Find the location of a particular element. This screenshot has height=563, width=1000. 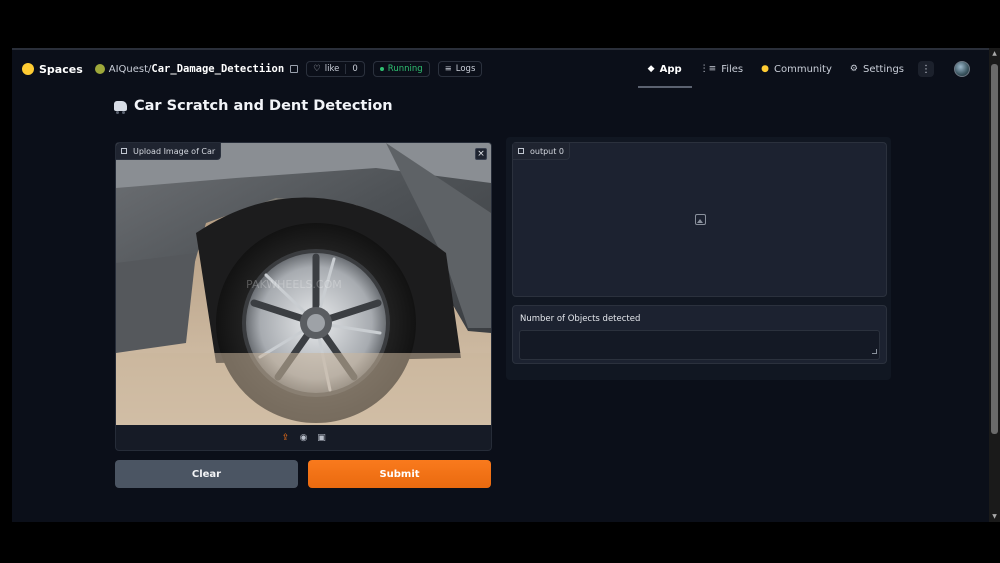

more-options-button: ⋮ is located at coordinates (926, 69).